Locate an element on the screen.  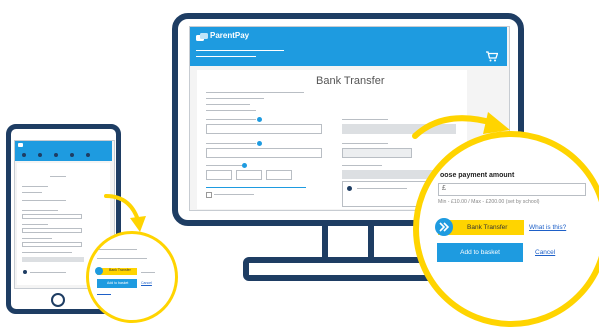
arrow-icon is located at coordinates (125, 213).